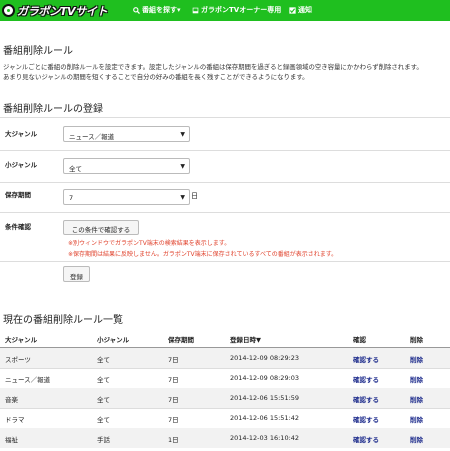 The height and width of the screenshot is (451, 450). Describe the element at coordinates (136, 10) in the screenshot. I see `search-icon` at that location.